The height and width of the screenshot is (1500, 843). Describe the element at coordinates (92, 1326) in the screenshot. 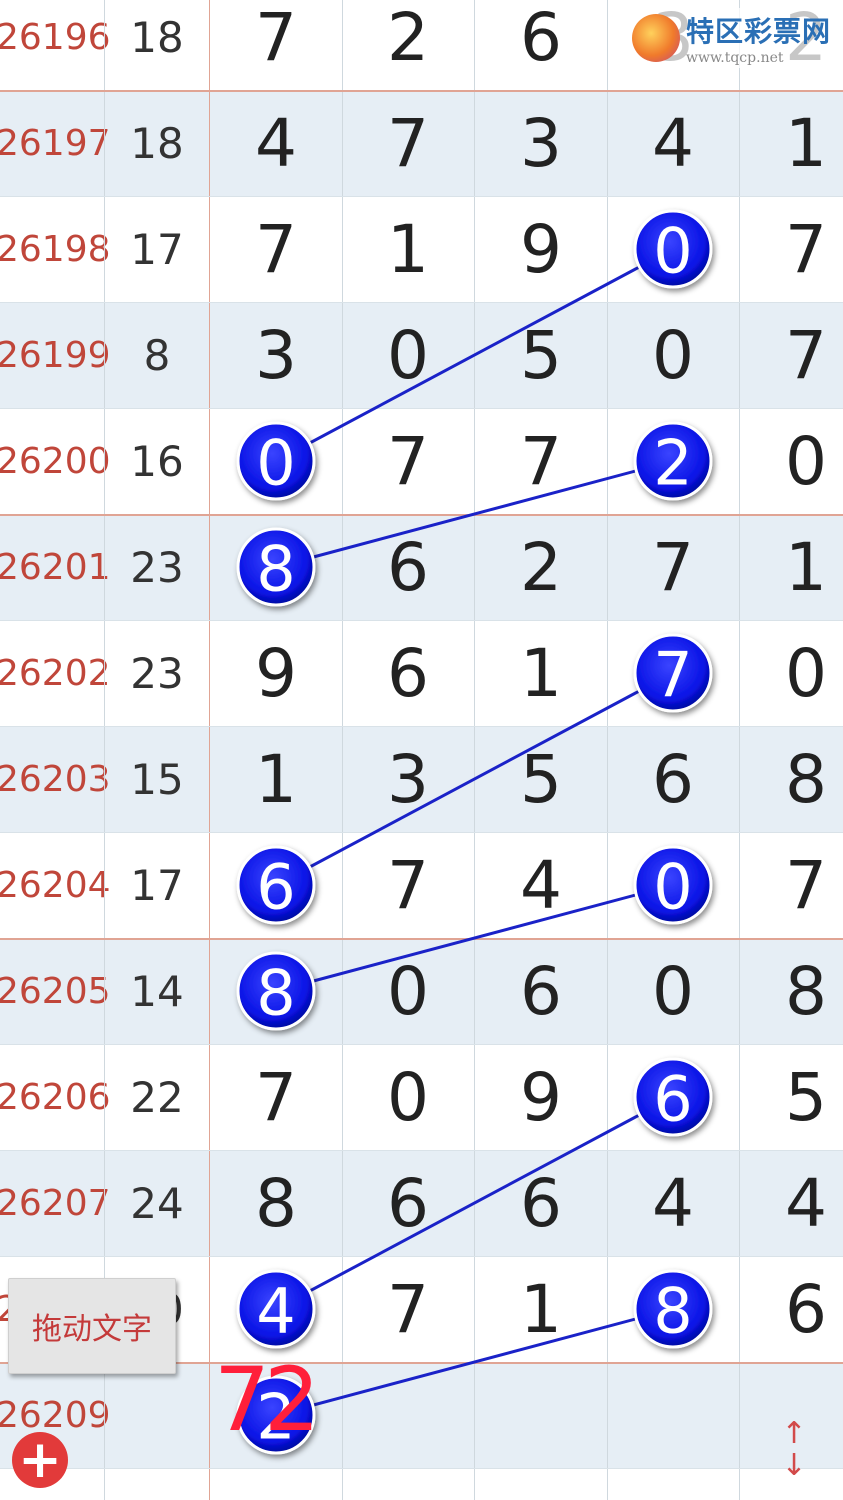

I see `drag-text-button: 拖动文字` at that location.